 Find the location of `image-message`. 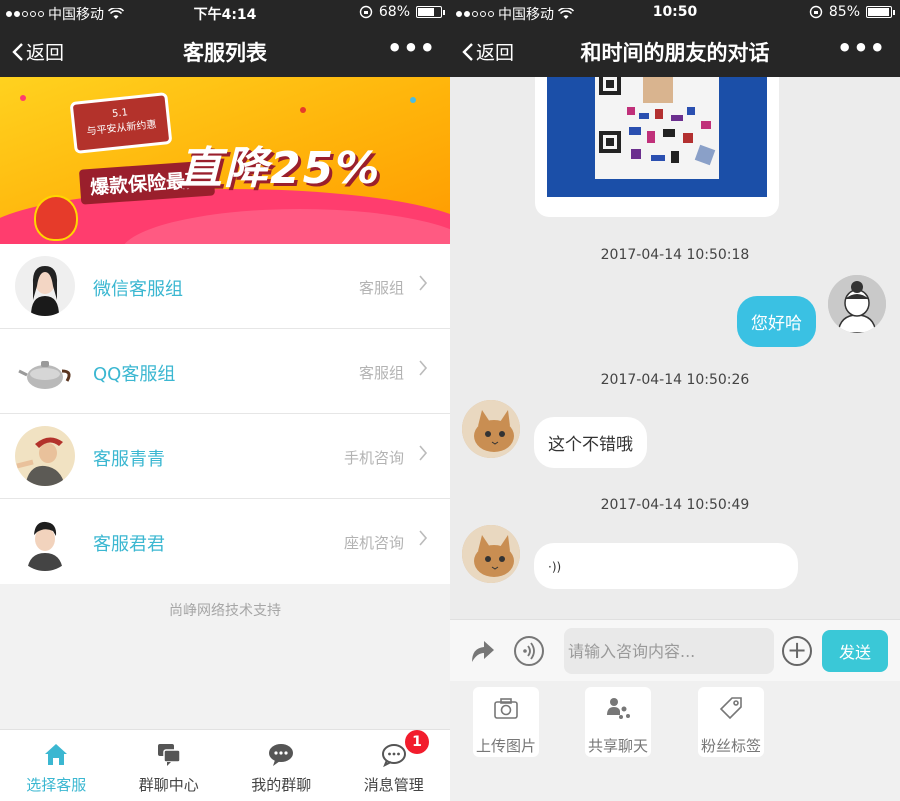

image-message is located at coordinates (657, 147).